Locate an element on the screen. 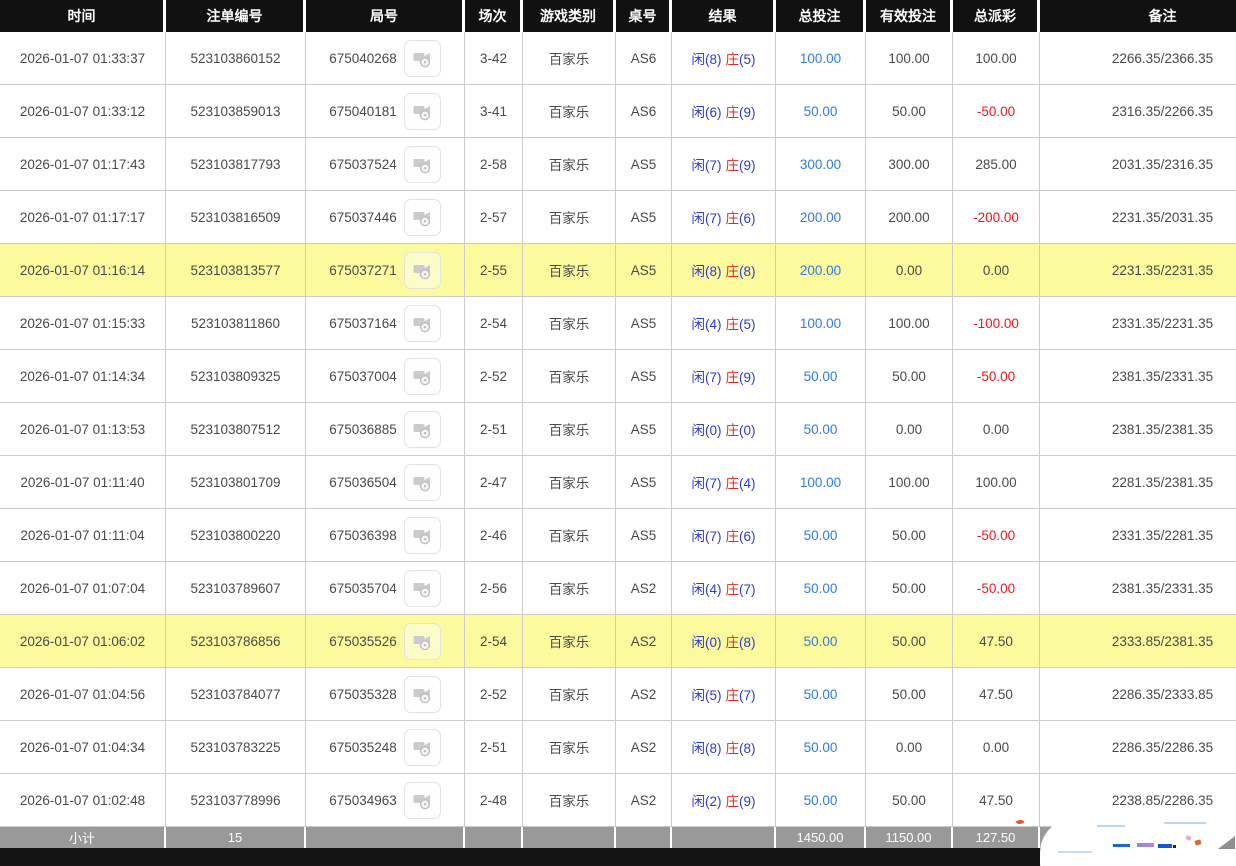  round-id-value: 675035526 is located at coordinates (363, 641).